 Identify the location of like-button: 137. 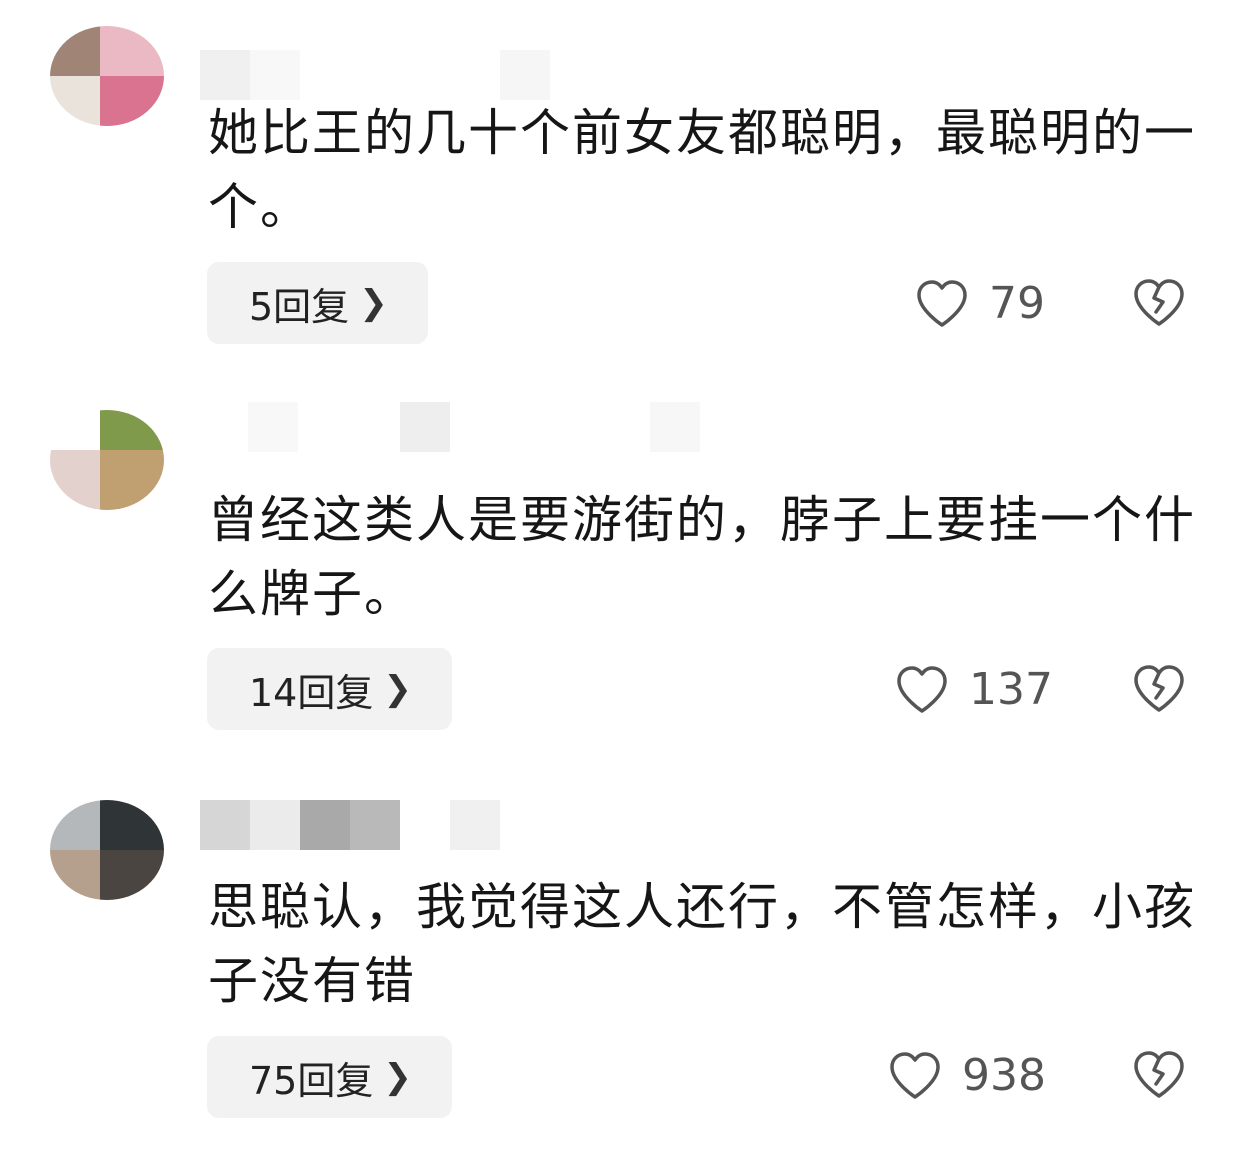
(974, 689).